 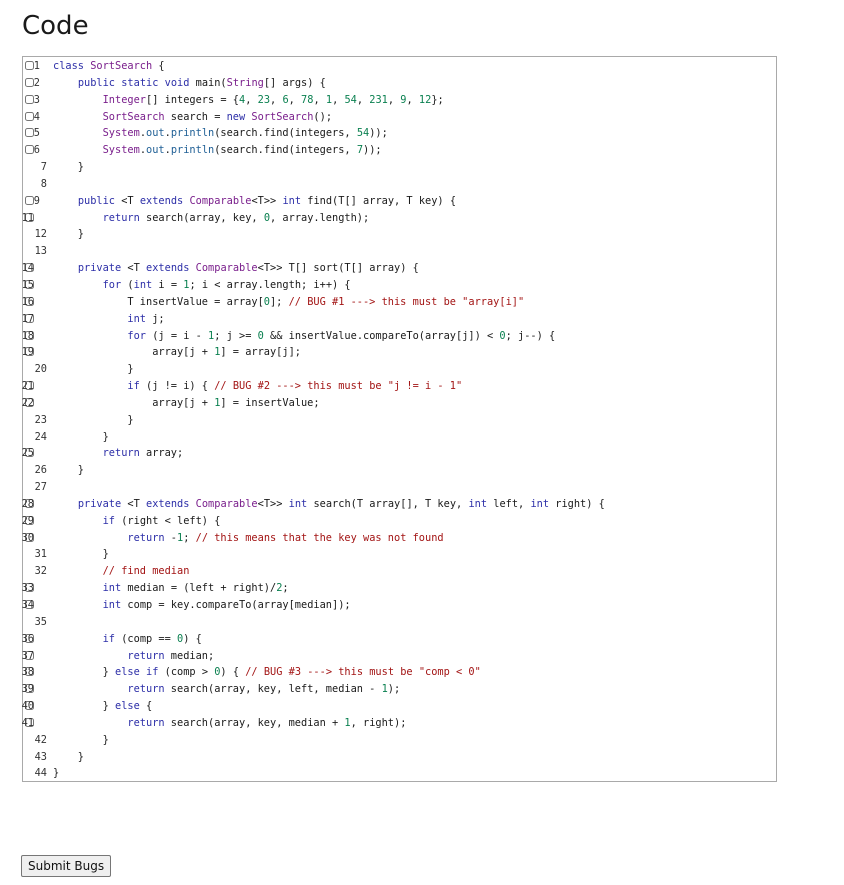 I want to click on line-number: 13, so click(x=40, y=251).